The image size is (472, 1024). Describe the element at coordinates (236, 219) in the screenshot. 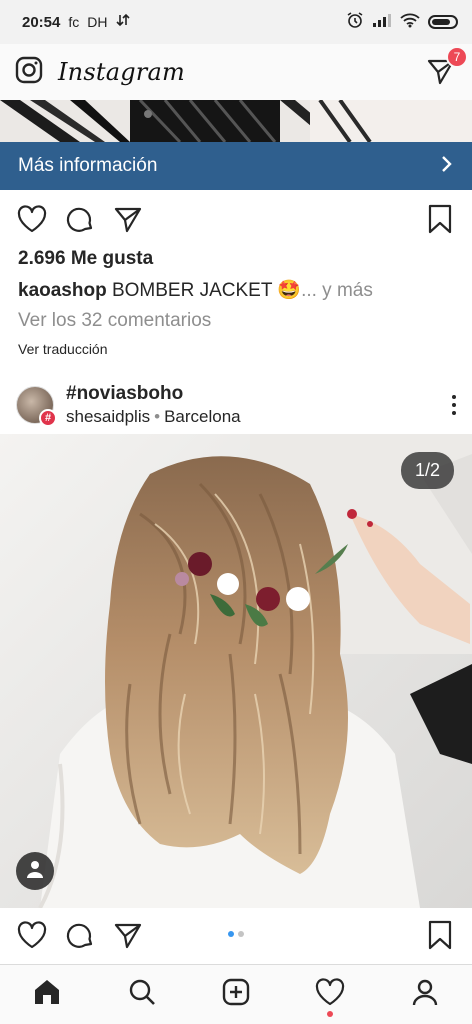

I see `previous-post-actions` at that location.